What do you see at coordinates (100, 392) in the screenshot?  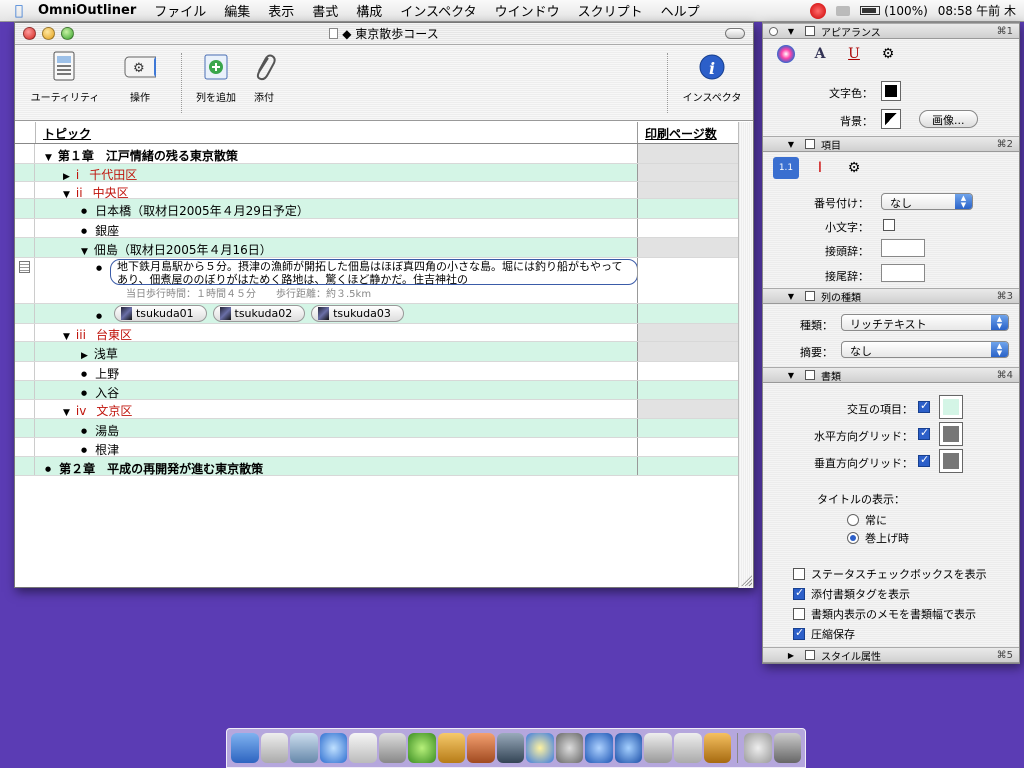 I see `row-topic: 入谷` at bounding box center [100, 392].